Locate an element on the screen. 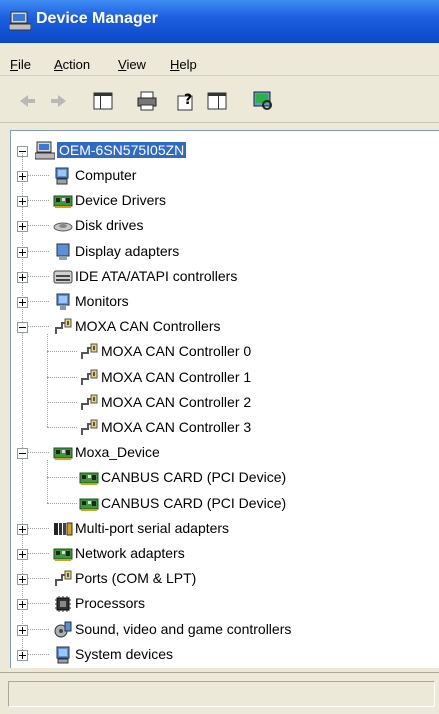 Image resolution: width=439 pixels, height=714 pixels. menu-view: View is located at coordinates (132, 64).